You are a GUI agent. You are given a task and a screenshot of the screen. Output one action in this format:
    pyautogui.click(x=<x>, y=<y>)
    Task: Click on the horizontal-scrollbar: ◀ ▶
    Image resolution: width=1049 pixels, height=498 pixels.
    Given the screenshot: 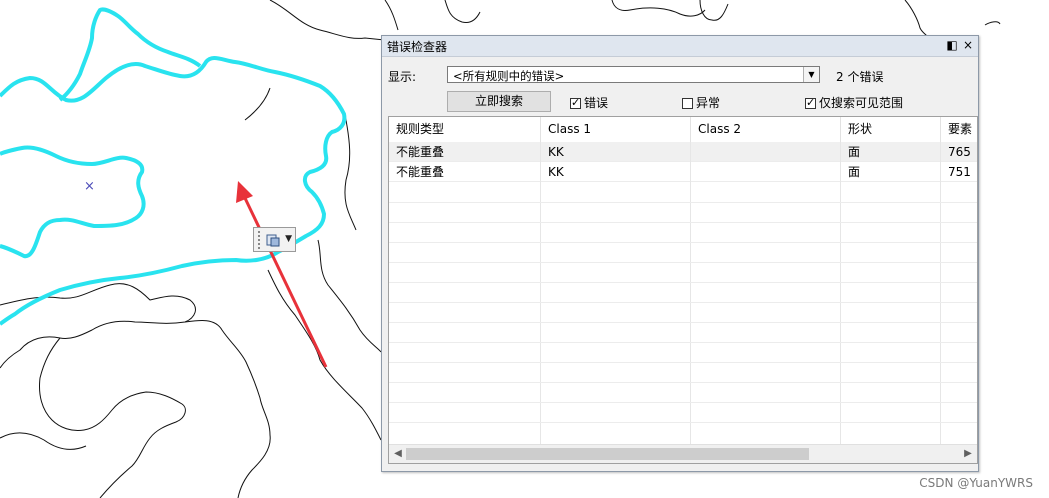 What is the action you would take?
    pyautogui.click(x=683, y=453)
    